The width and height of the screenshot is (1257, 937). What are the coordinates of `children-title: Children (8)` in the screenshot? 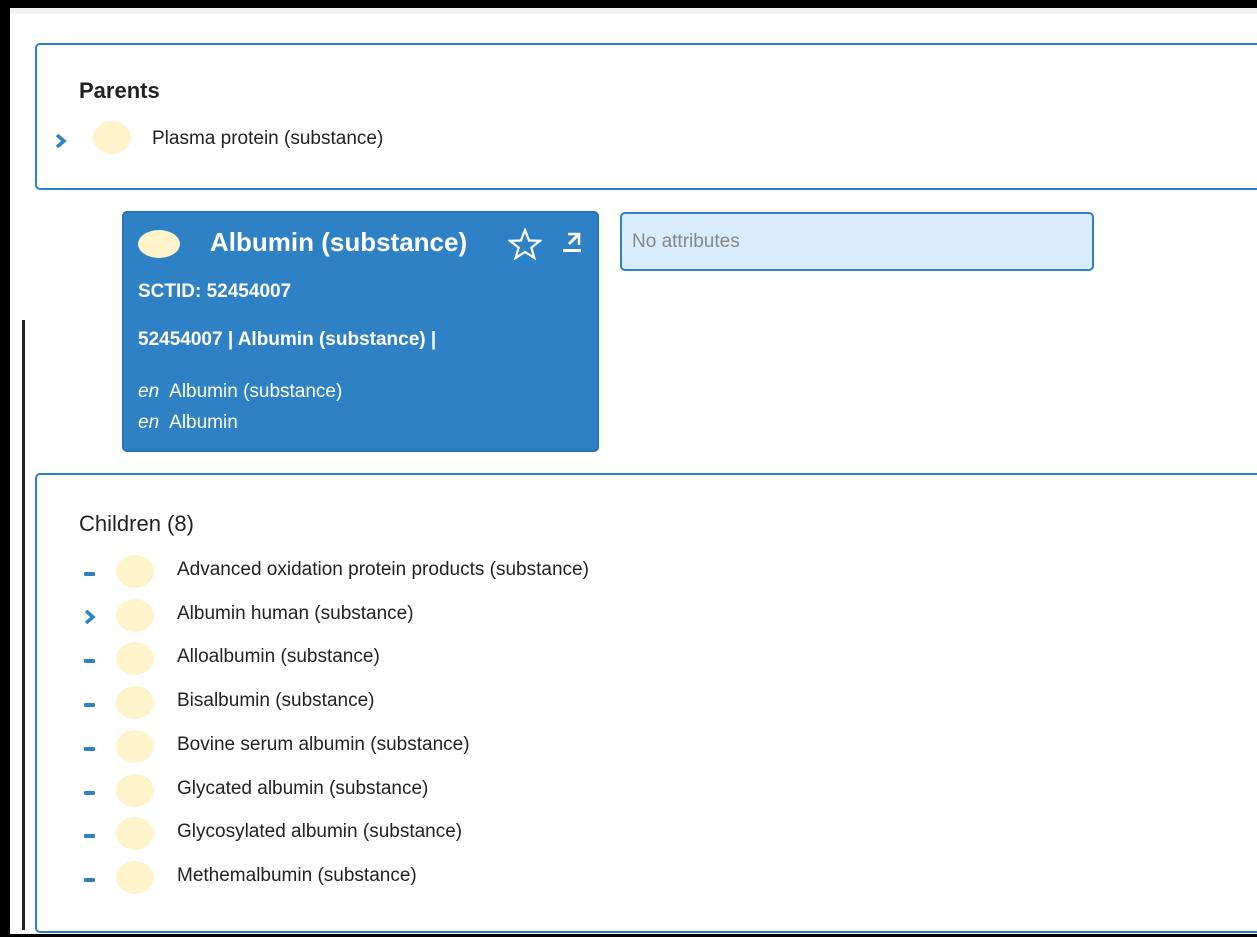 It's located at (136, 523).